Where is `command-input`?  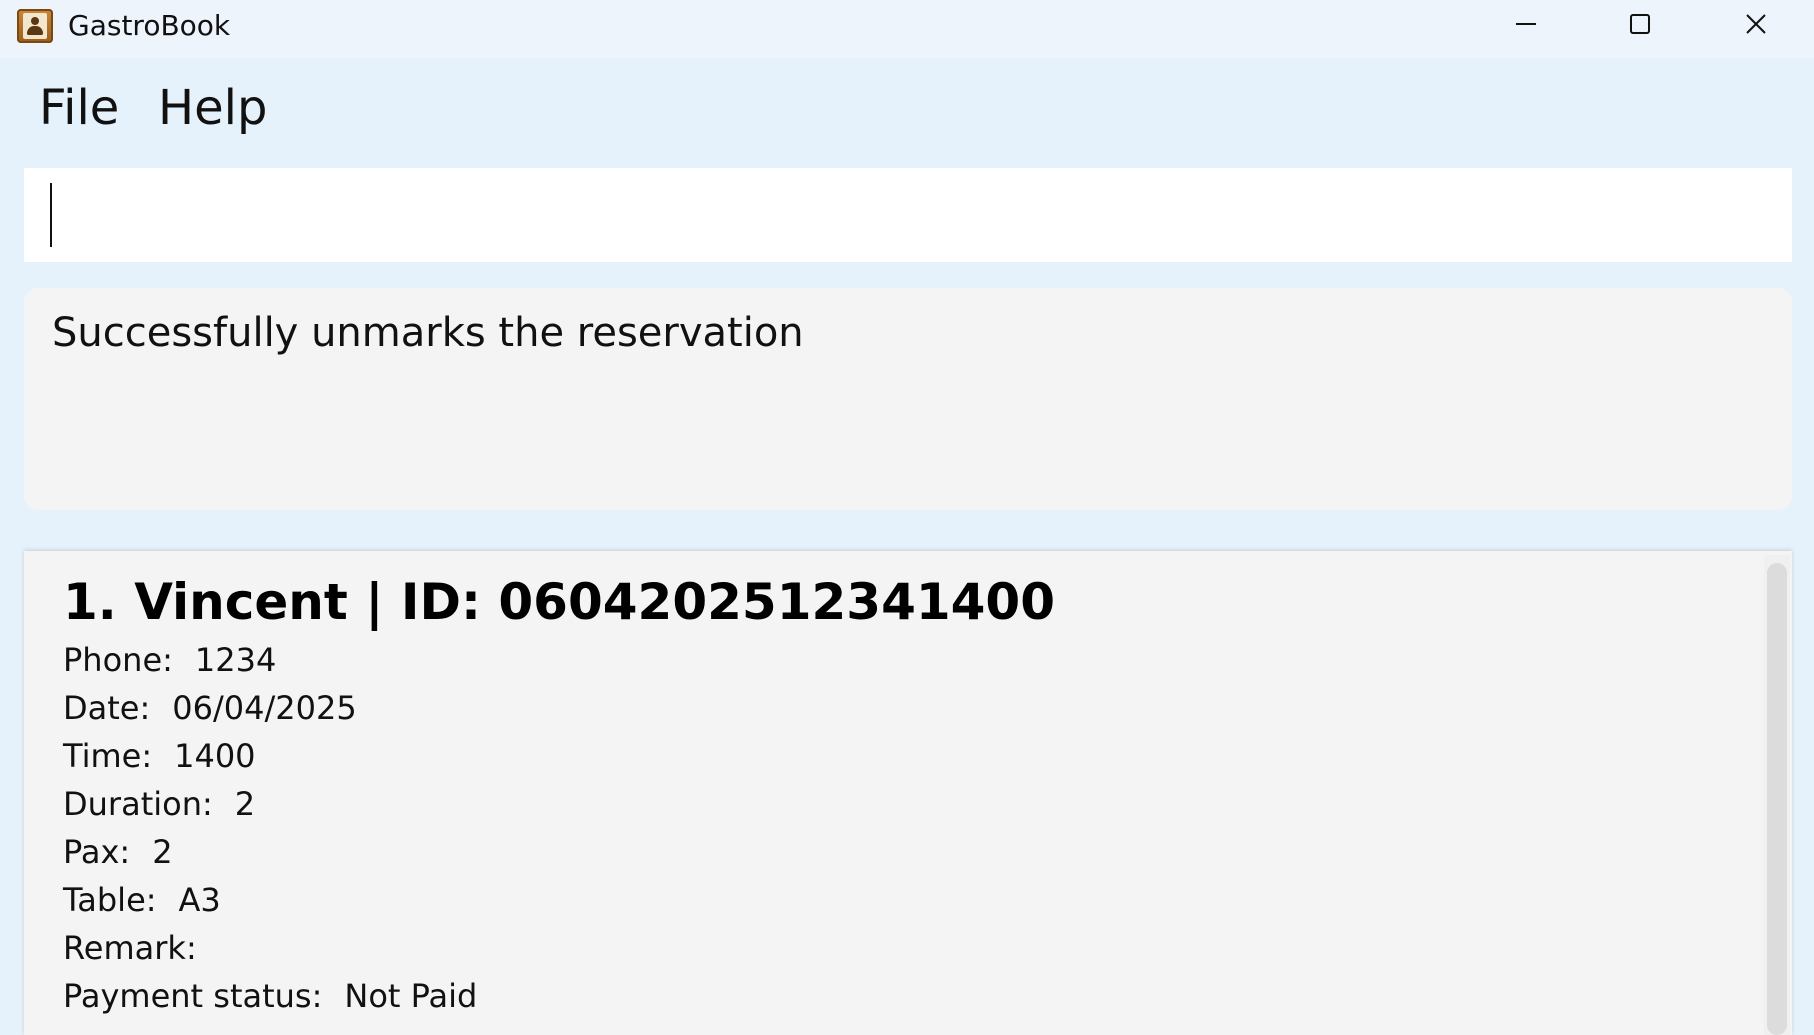
command-input is located at coordinates (908, 215).